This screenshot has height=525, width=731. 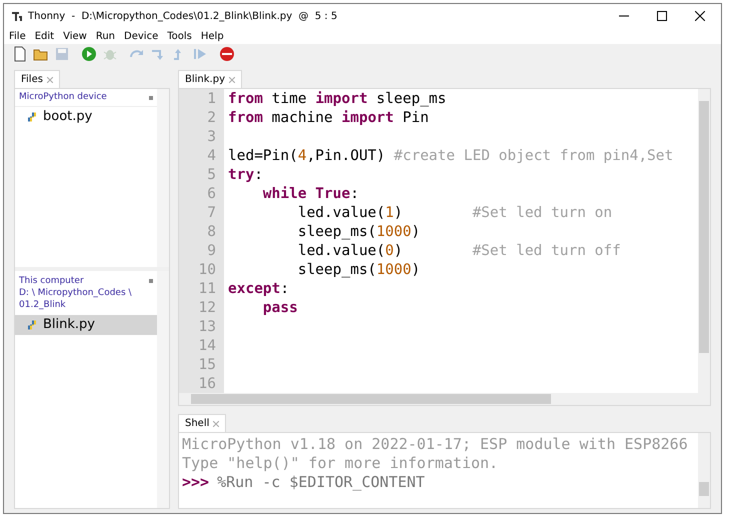 I want to click on shell-output: MicroPython v1.18 on 2022-01-17; ESP module with ESP8266, so click(x=435, y=444).